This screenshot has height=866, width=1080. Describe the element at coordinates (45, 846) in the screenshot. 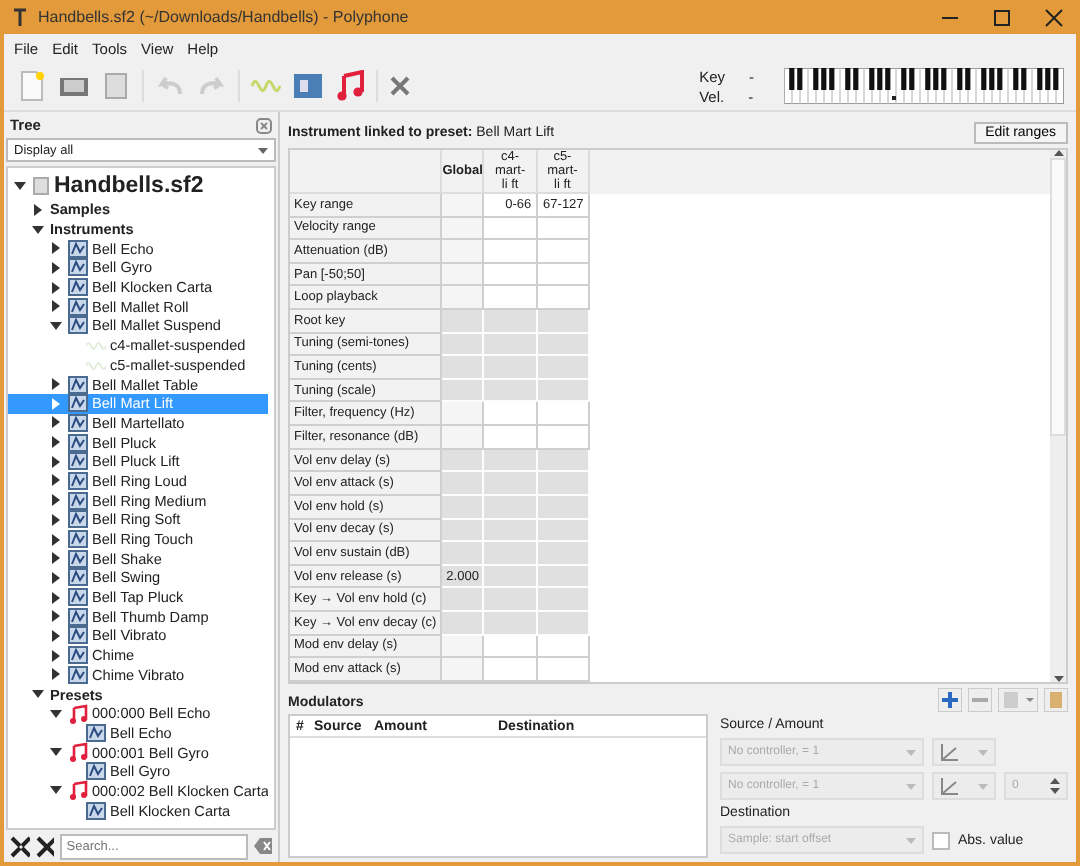

I see `expand-all-icon` at that location.